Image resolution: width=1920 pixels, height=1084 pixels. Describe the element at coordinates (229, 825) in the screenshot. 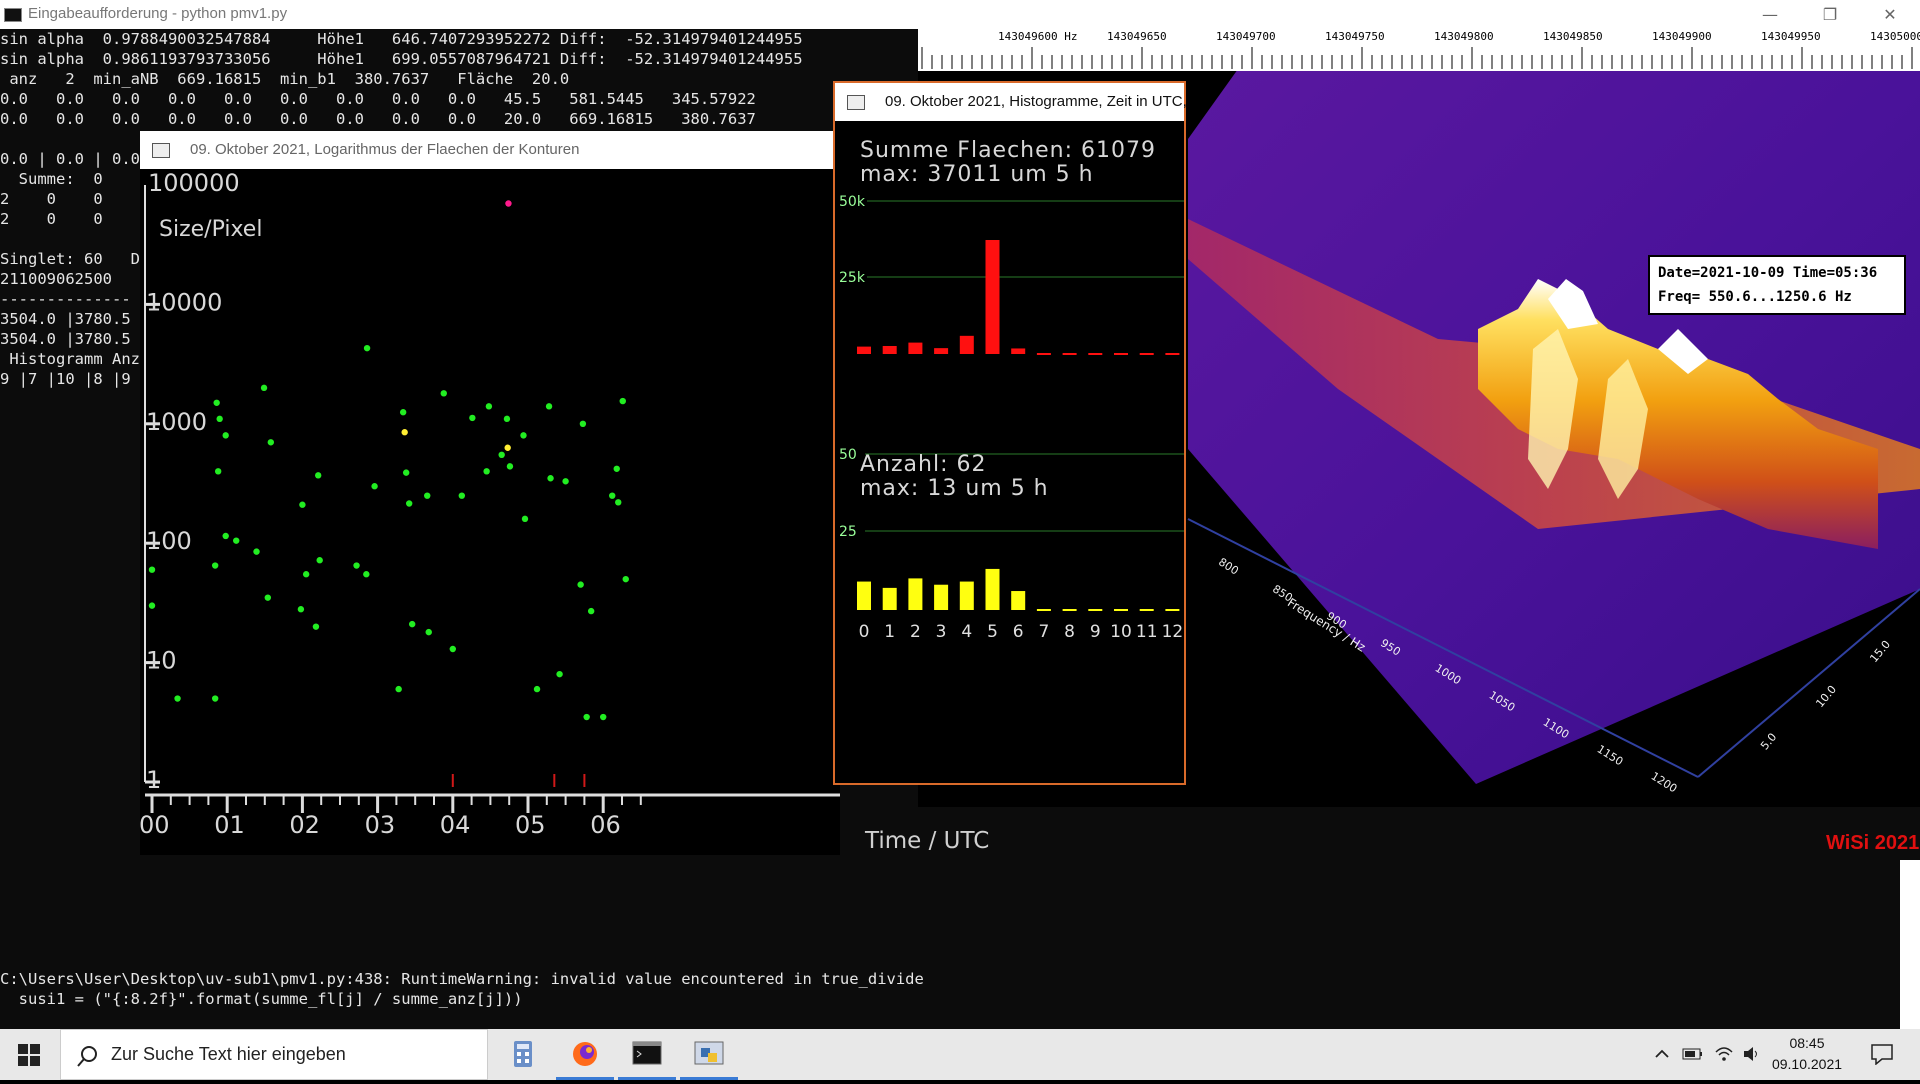

I see `x-tick-label: 01` at that location.